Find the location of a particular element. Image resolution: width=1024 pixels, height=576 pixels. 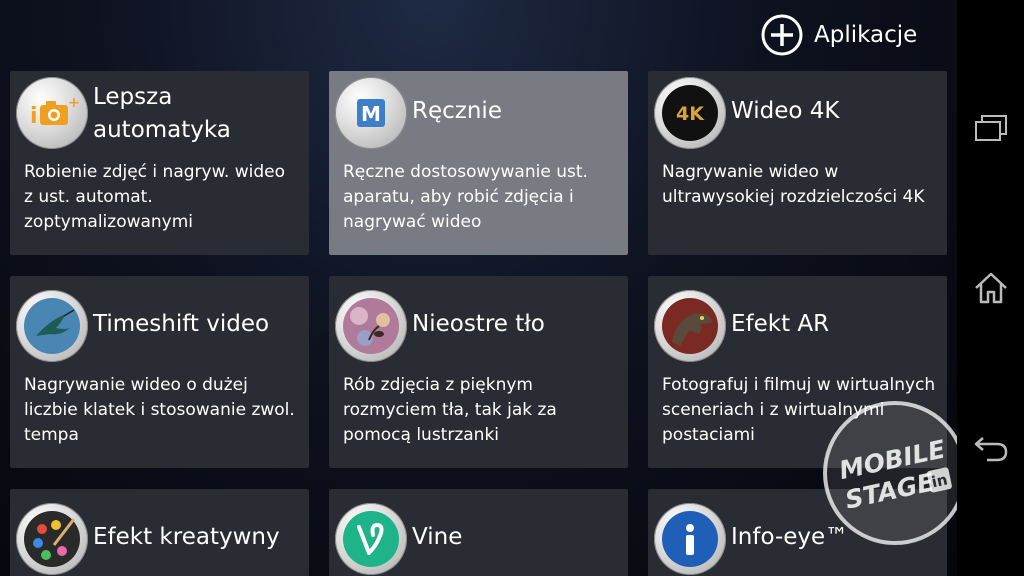

hummingbird-icon is located at coordinates (52, 326).